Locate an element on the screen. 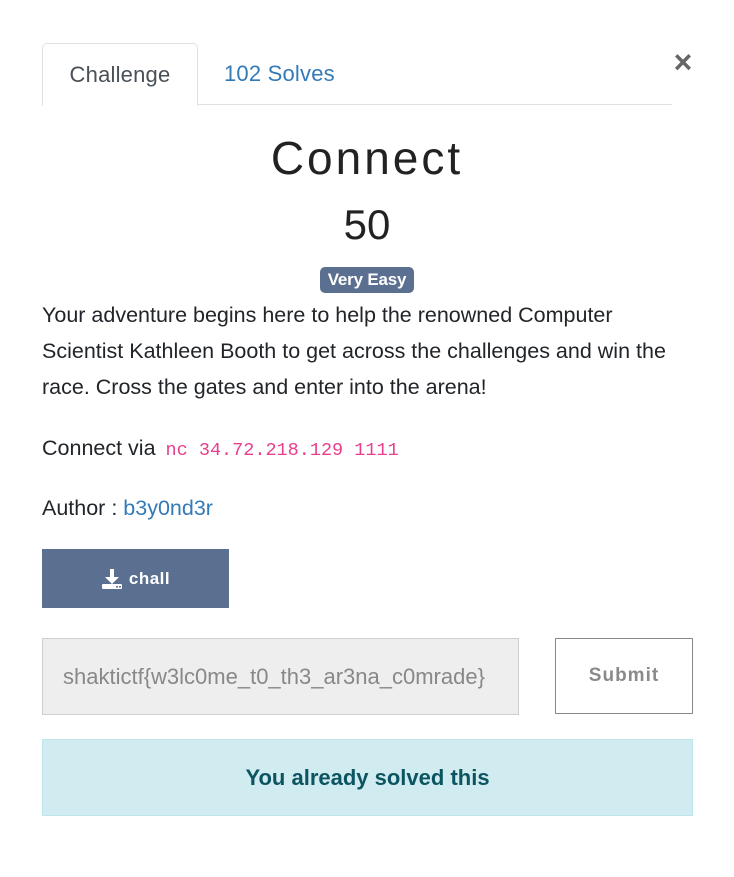 Image resolution: width=734 pixels, height=877 pixels. download-icon is located at coordinates (111, 578).